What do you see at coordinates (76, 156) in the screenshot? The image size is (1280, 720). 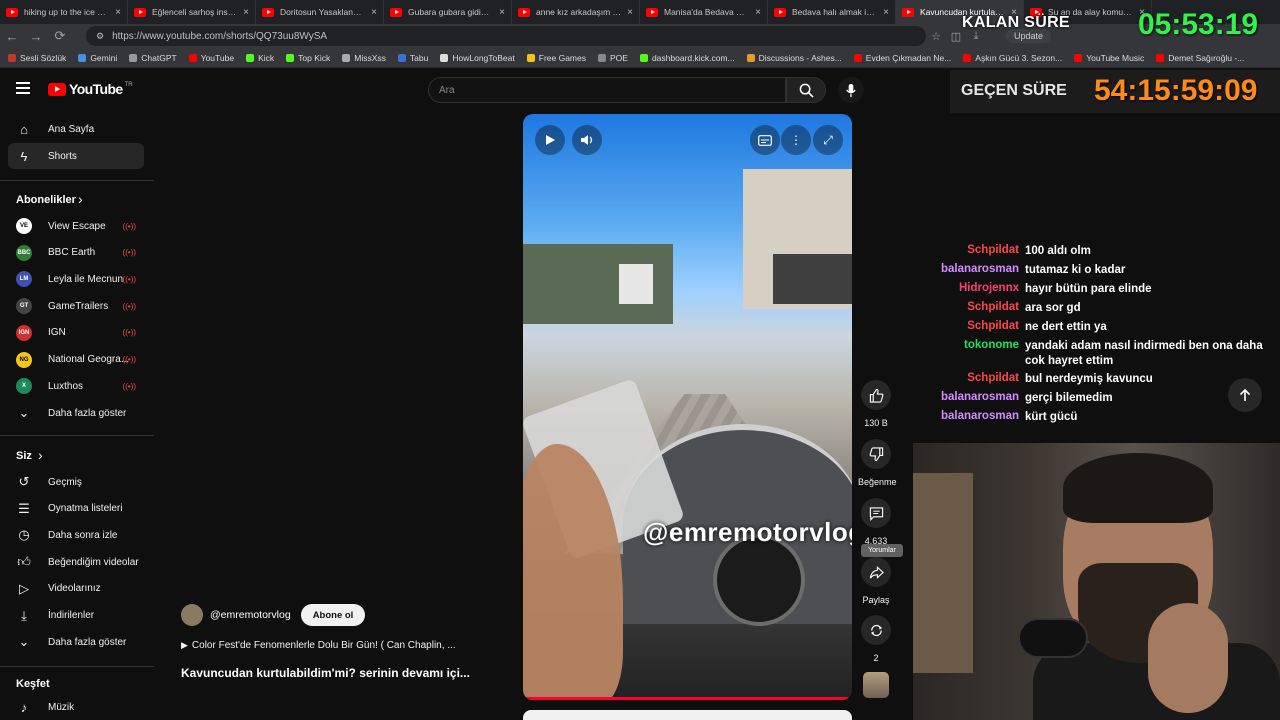 I see `sidebar-item: ϟ Shorts` at bounding box center [76, 156].